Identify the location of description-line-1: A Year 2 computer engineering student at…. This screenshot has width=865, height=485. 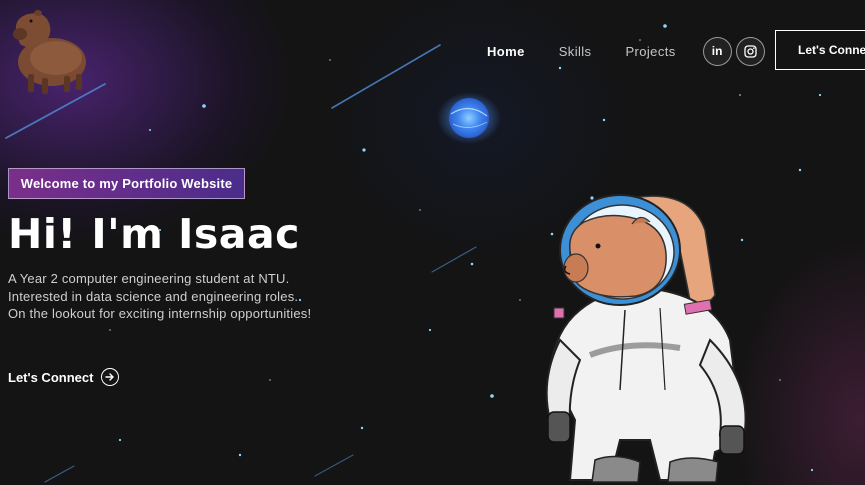
(149, 278).